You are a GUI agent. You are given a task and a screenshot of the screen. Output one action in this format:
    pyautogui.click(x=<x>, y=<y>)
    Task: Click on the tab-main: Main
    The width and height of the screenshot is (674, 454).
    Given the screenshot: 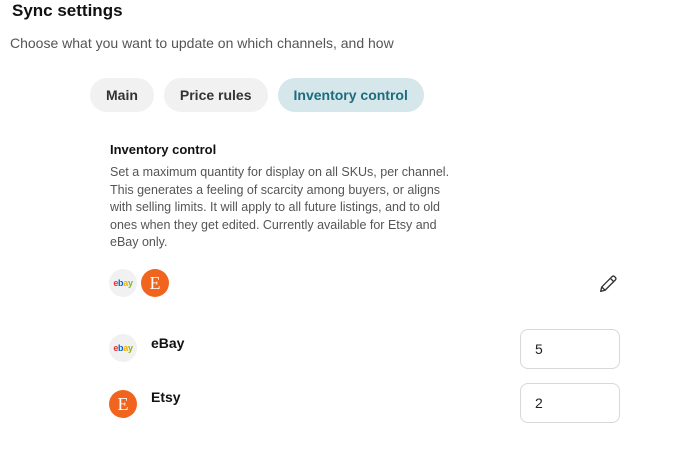 What is the action you would take?
    pyautogui.click(x=122, y=95)
    